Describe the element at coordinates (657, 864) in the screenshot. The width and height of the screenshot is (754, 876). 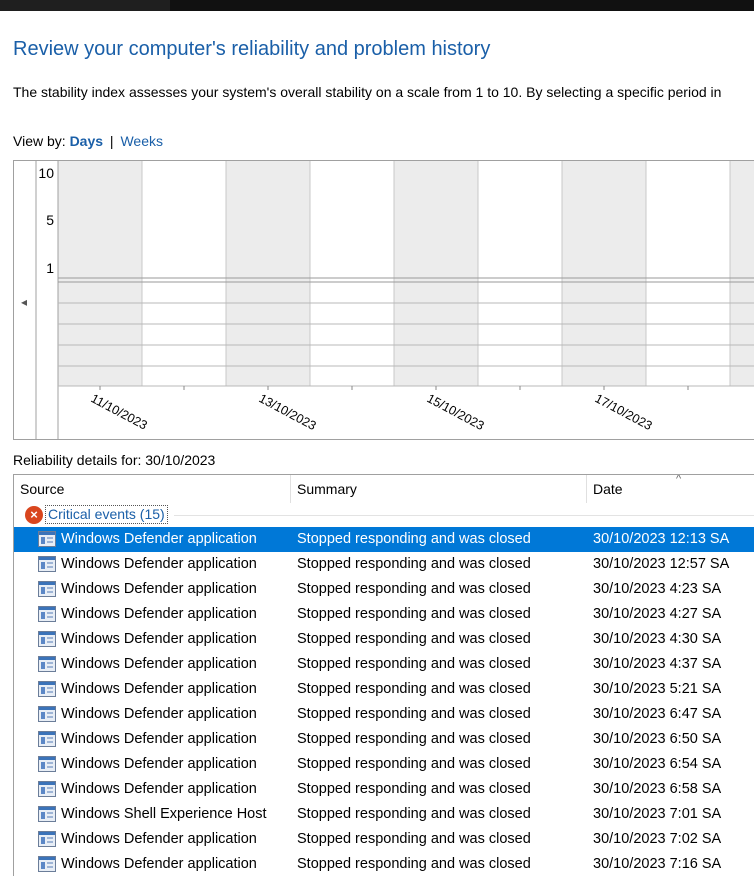
I see `row-date: 30/10/2023 7:16 SA` at that location.